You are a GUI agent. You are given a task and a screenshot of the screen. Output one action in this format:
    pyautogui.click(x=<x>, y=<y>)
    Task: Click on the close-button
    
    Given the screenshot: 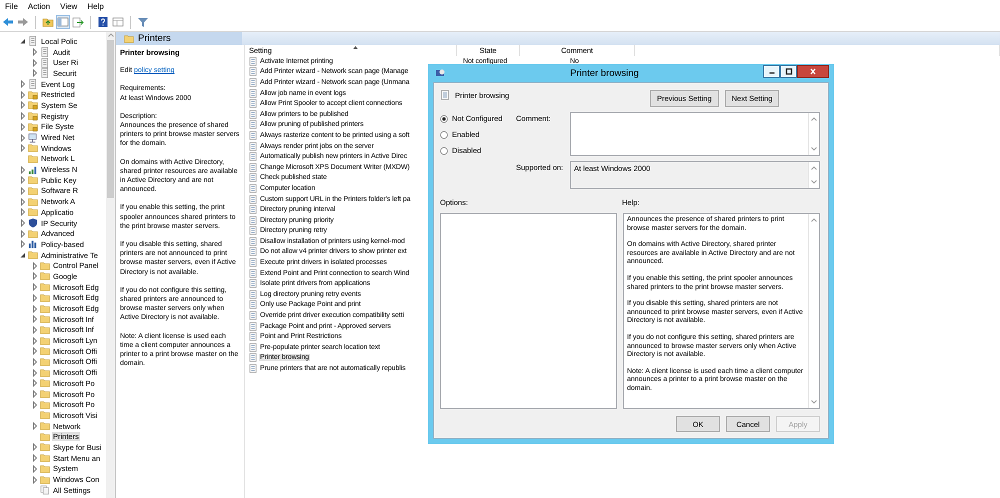 What is the action you would take?
    pyautogui.click(x=813, y=71)
    